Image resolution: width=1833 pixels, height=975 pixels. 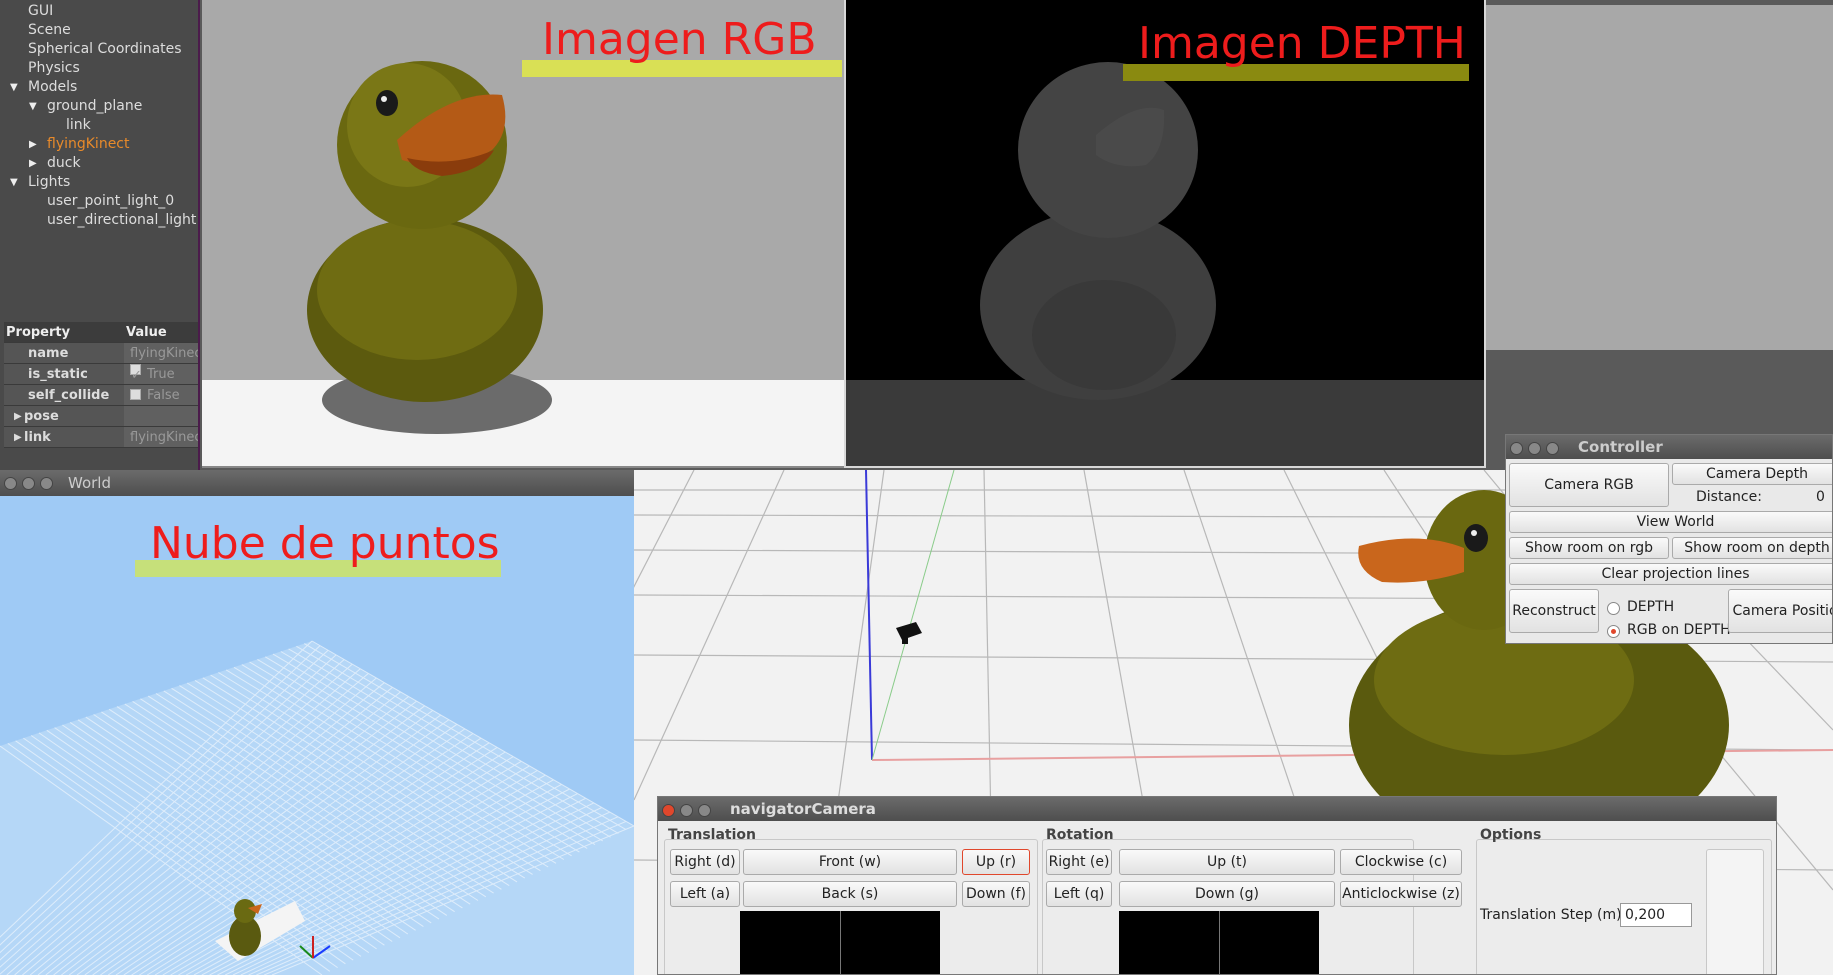 I want to click on tree-item: user_directional_light, so click(x=99, y=220).